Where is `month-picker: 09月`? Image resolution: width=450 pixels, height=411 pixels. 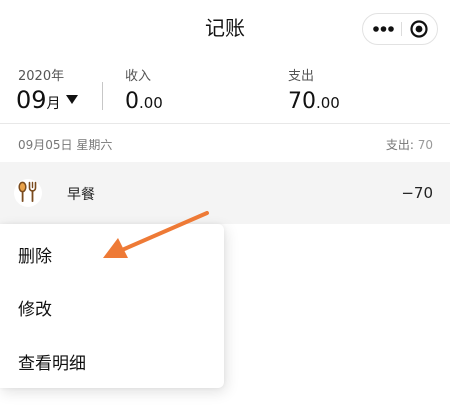 month-picker: 09月 is located at coordinates (47, 103).